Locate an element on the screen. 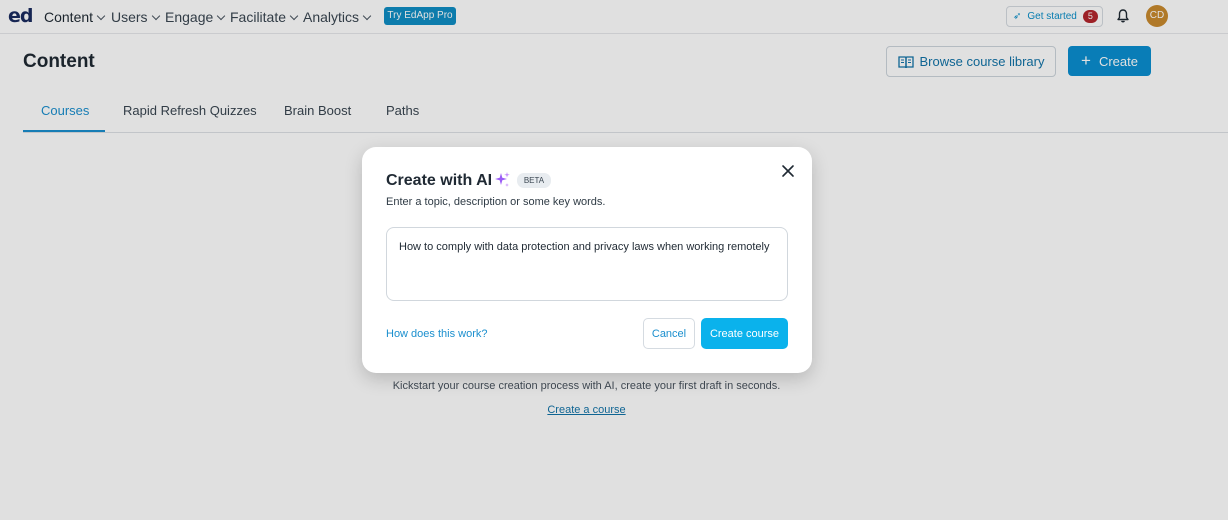 The width and height of the screenshot is (1228, 520). how-does-this-work-link: How does this work? is located at coordinates (437, 334).